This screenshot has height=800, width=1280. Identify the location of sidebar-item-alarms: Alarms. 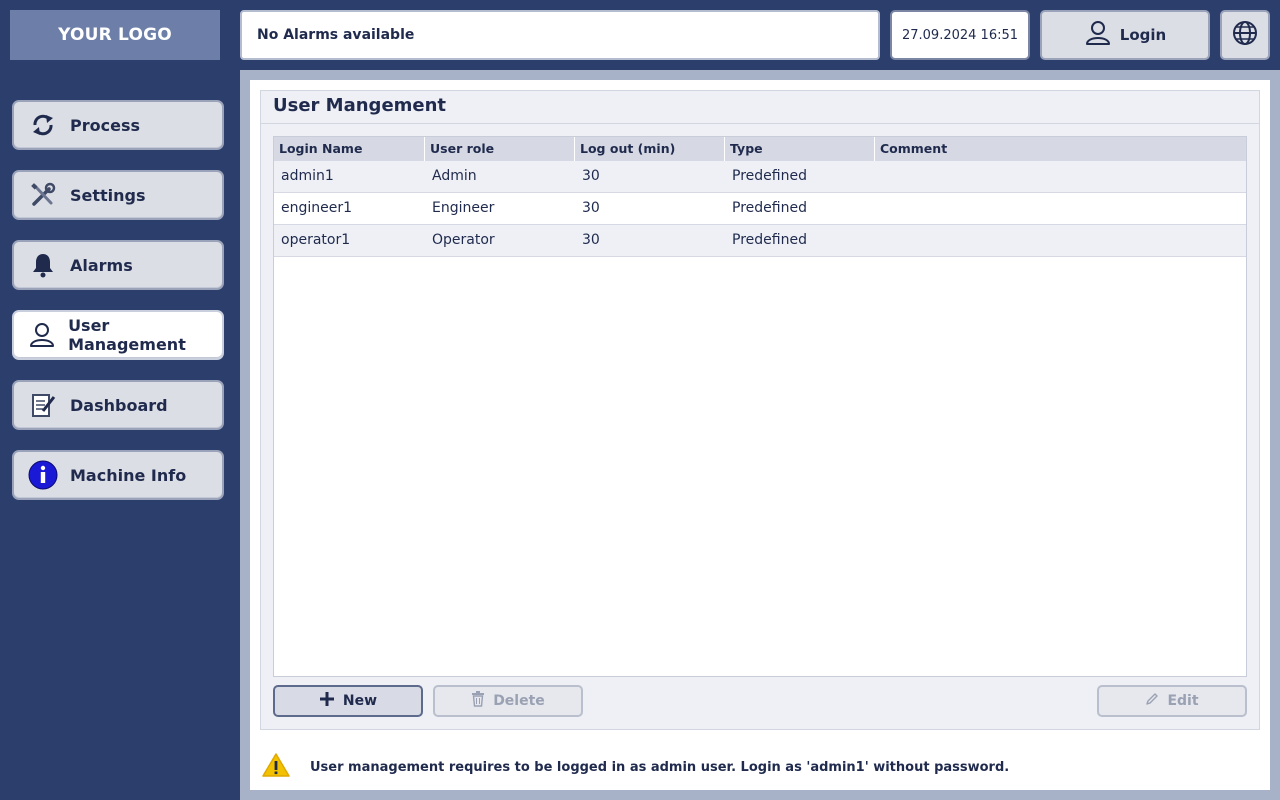
(118, 265).